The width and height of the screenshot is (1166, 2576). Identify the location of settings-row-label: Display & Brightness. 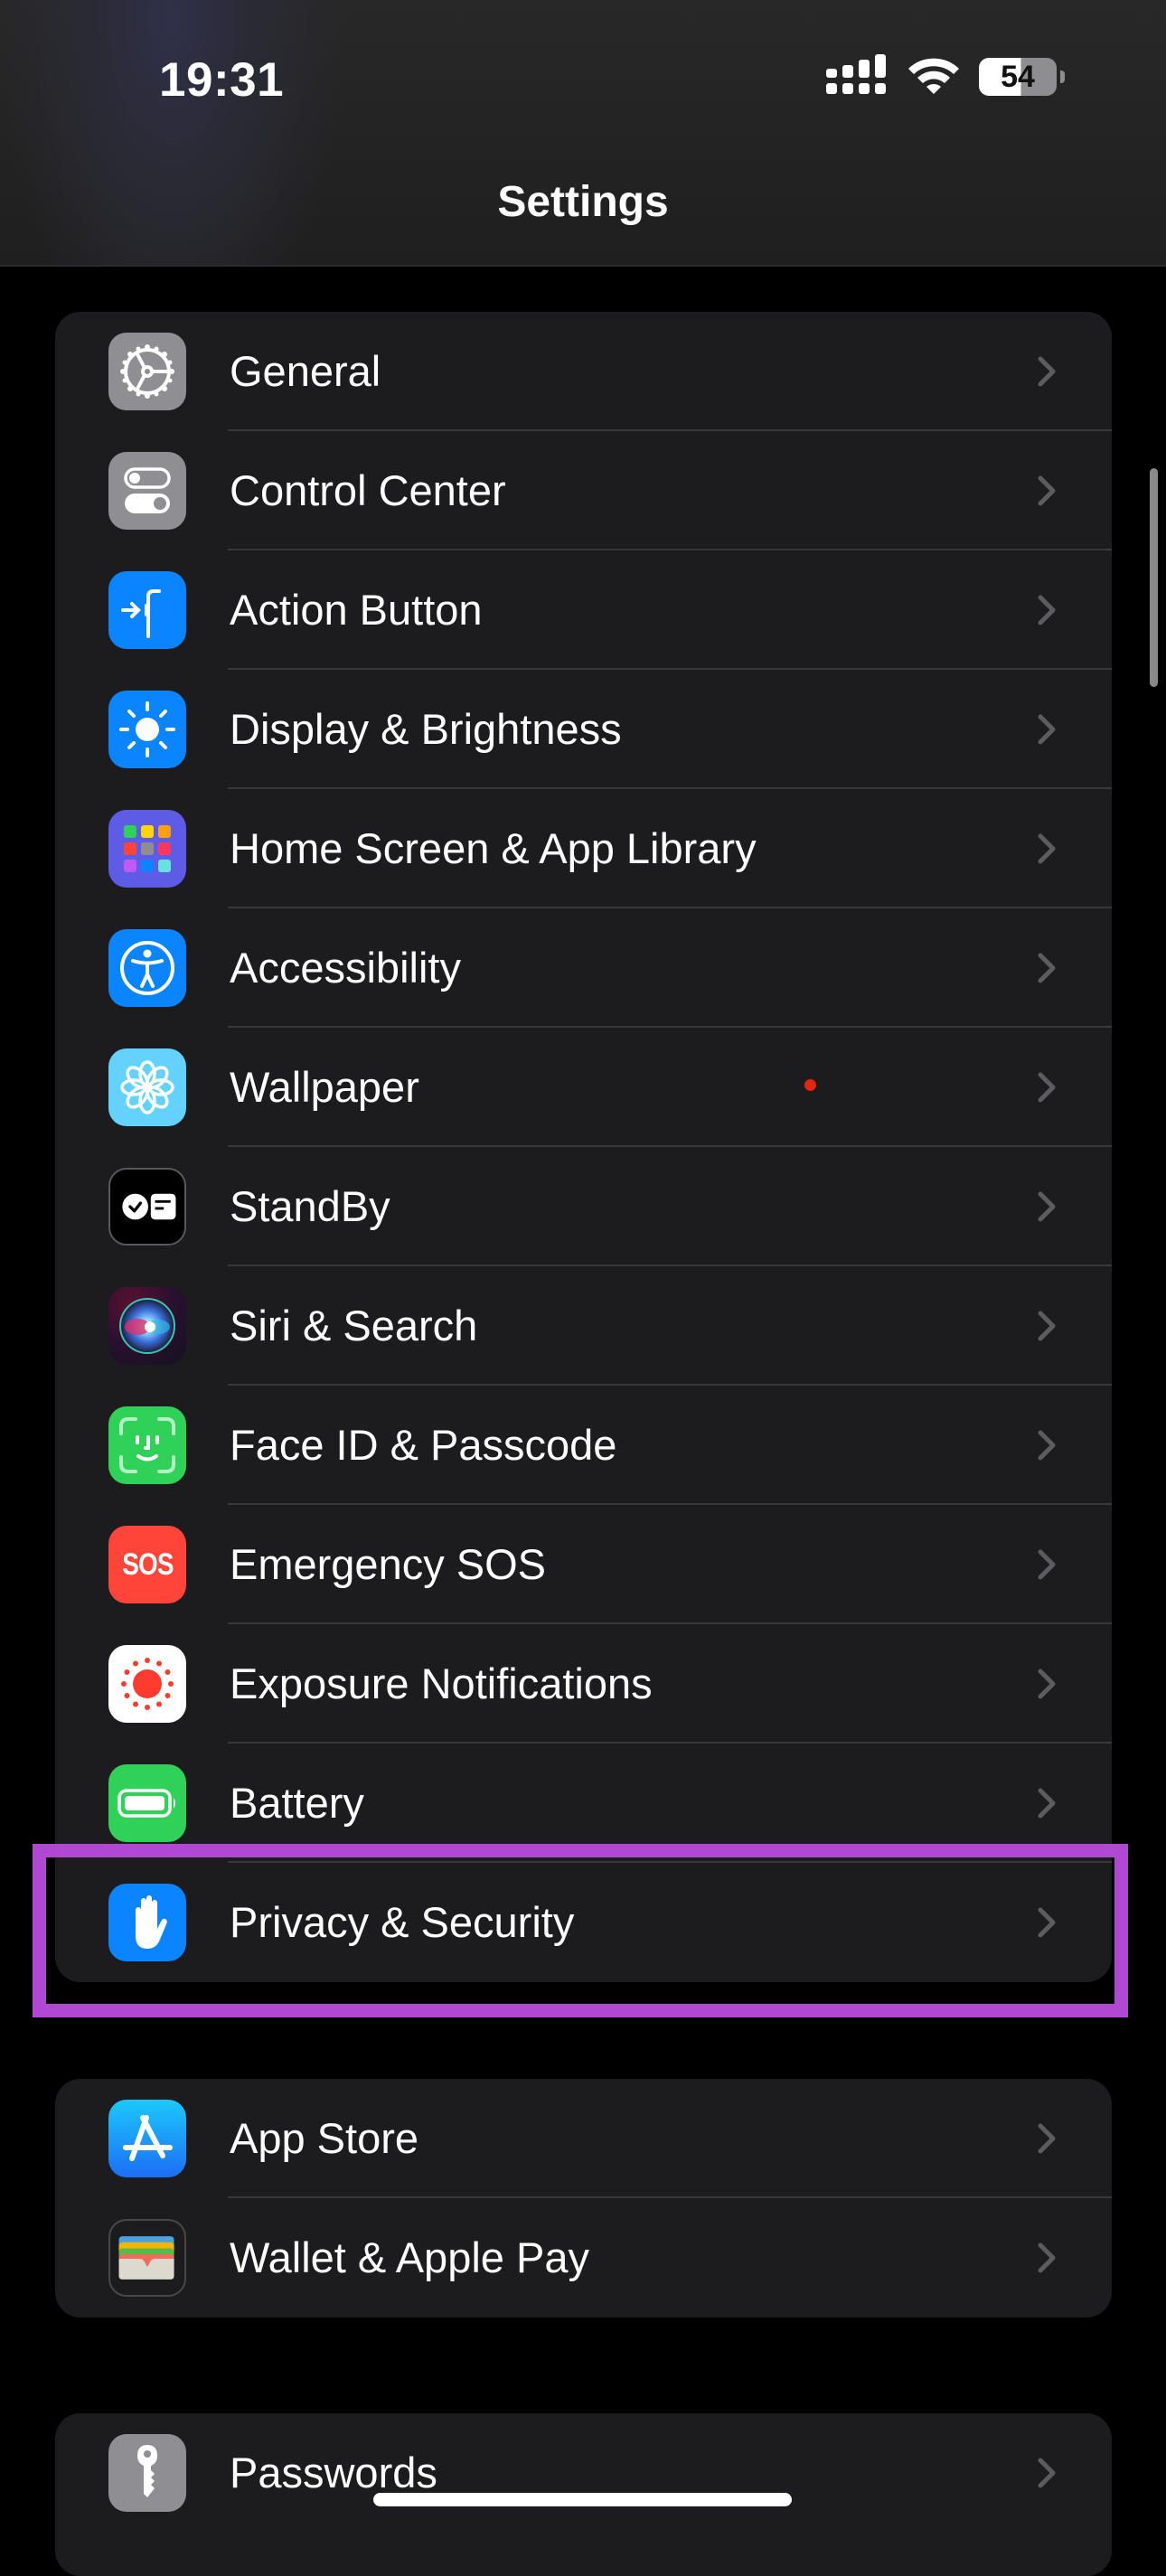
(426, 729).